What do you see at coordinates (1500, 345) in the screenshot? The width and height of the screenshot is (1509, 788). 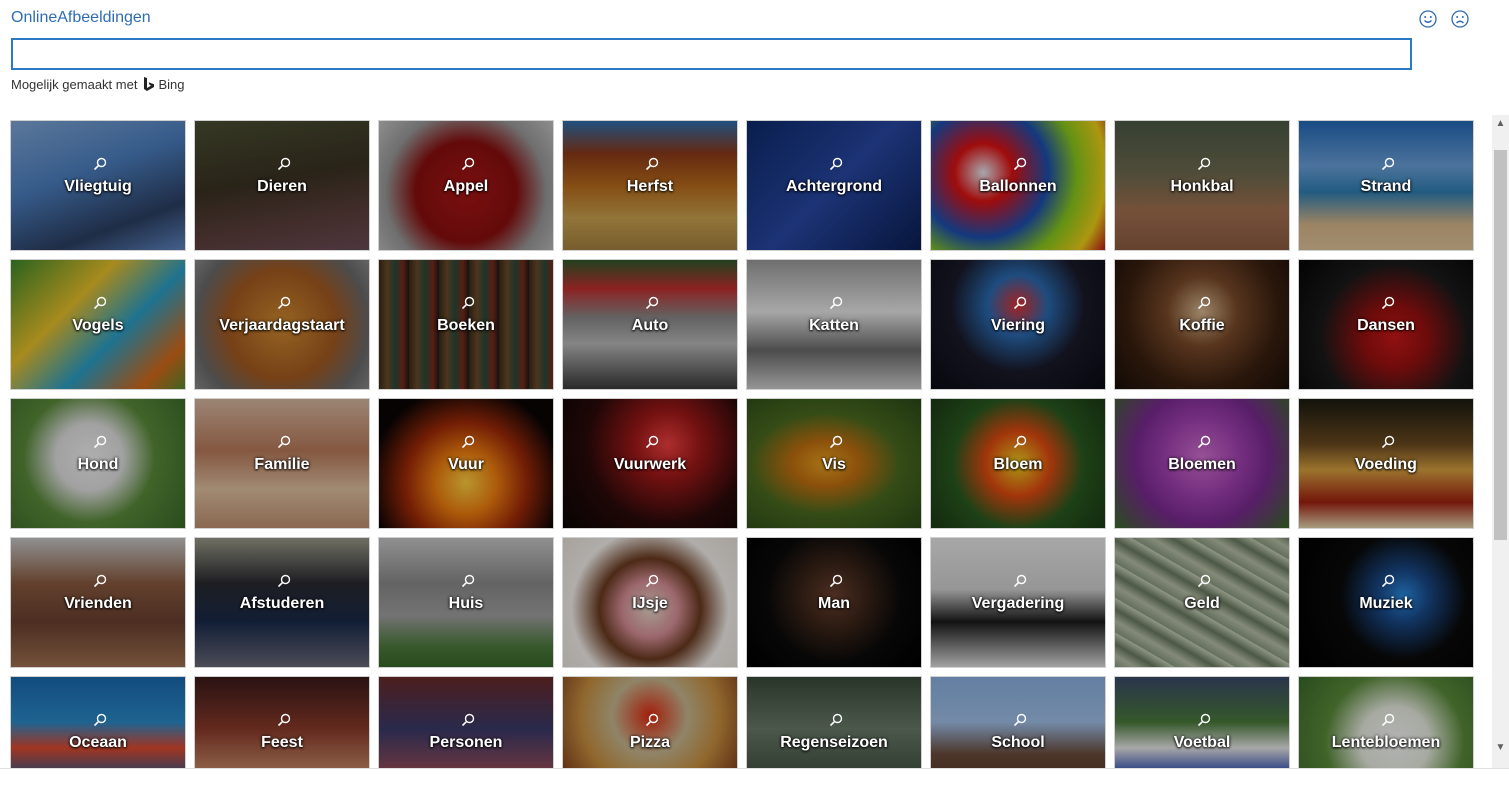 I see `scroll-thumb` at bounding box center [1500, 345].